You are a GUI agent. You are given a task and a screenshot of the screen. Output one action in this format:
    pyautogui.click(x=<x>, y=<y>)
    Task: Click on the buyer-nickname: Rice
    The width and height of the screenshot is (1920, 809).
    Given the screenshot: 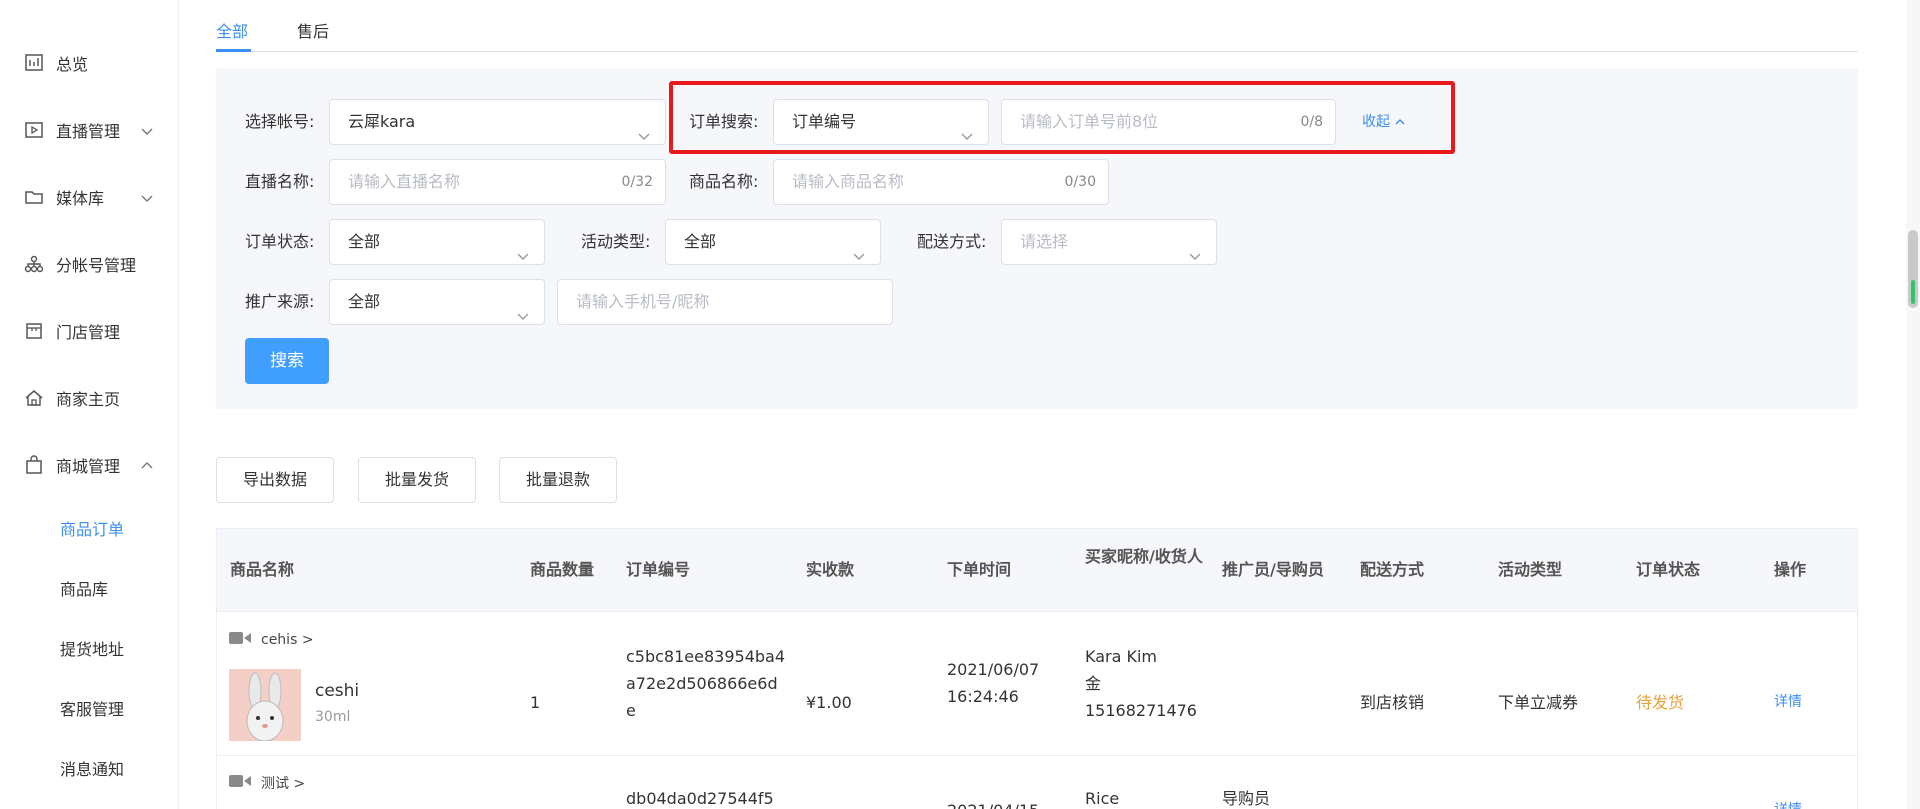 What is the action you would take?
    pyautogui.click(x=1102, y=798)
    